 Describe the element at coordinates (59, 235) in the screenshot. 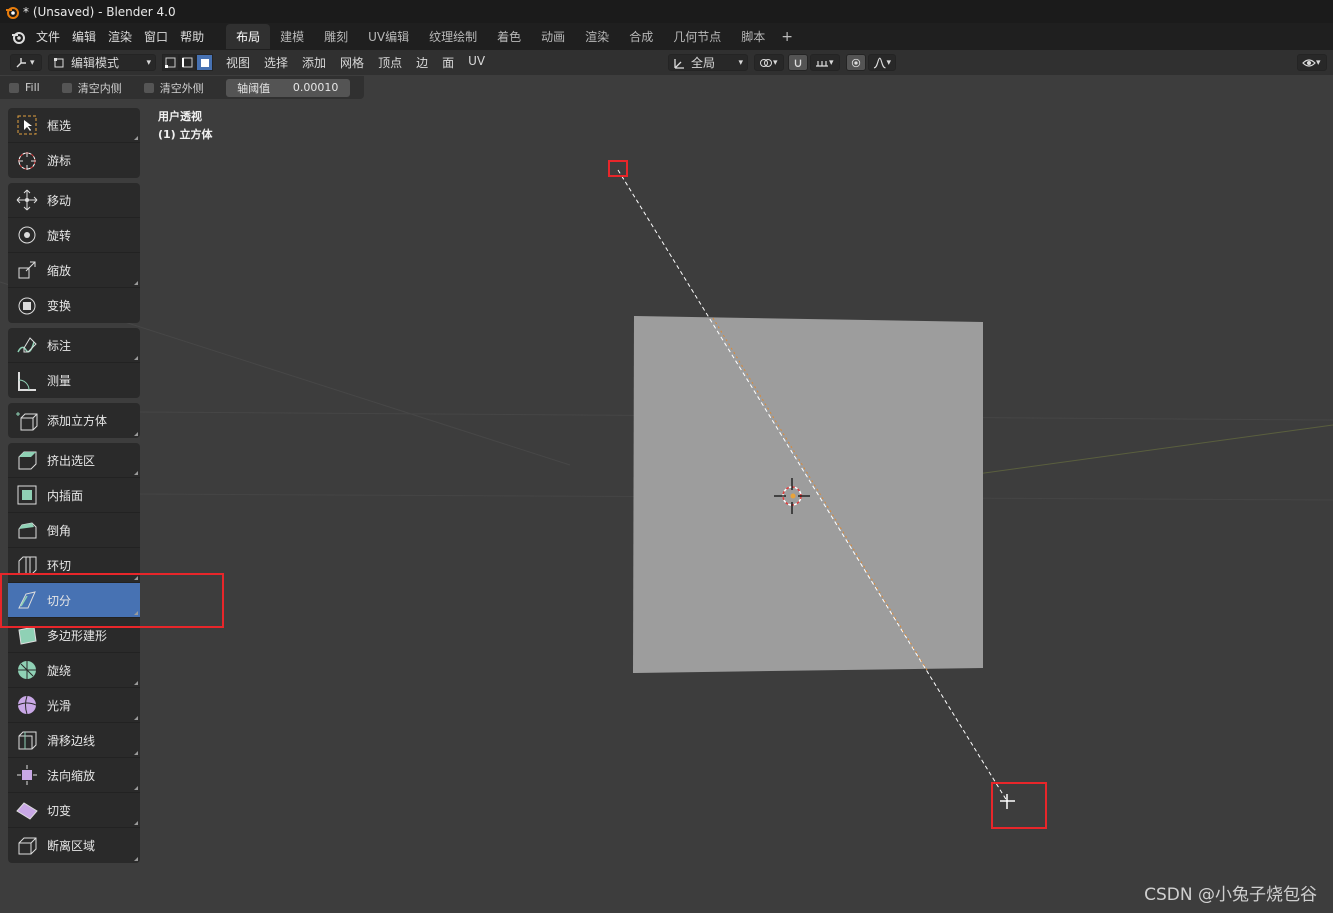

I see `tool-label: 旋转` at that location.